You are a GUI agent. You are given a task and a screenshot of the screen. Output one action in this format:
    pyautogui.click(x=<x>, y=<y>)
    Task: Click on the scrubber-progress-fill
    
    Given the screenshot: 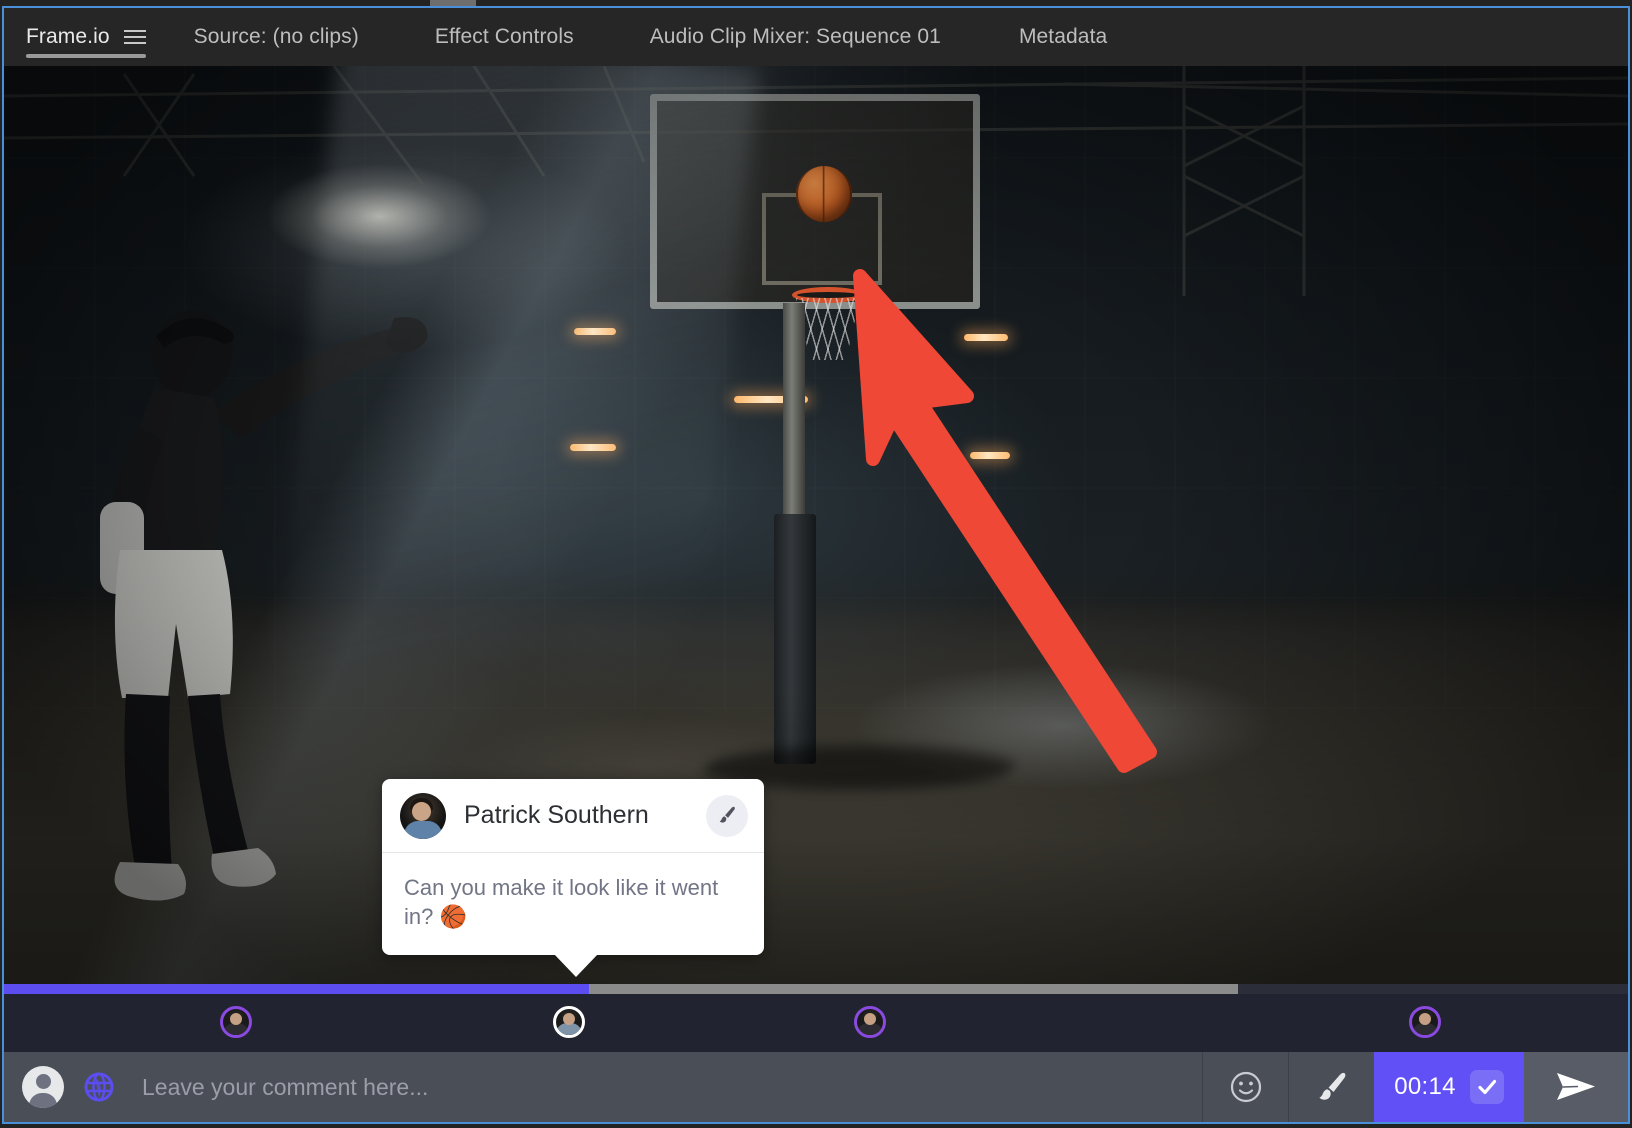 What is the action you would take?
    pyautogui.click(x=296, y=989)
    